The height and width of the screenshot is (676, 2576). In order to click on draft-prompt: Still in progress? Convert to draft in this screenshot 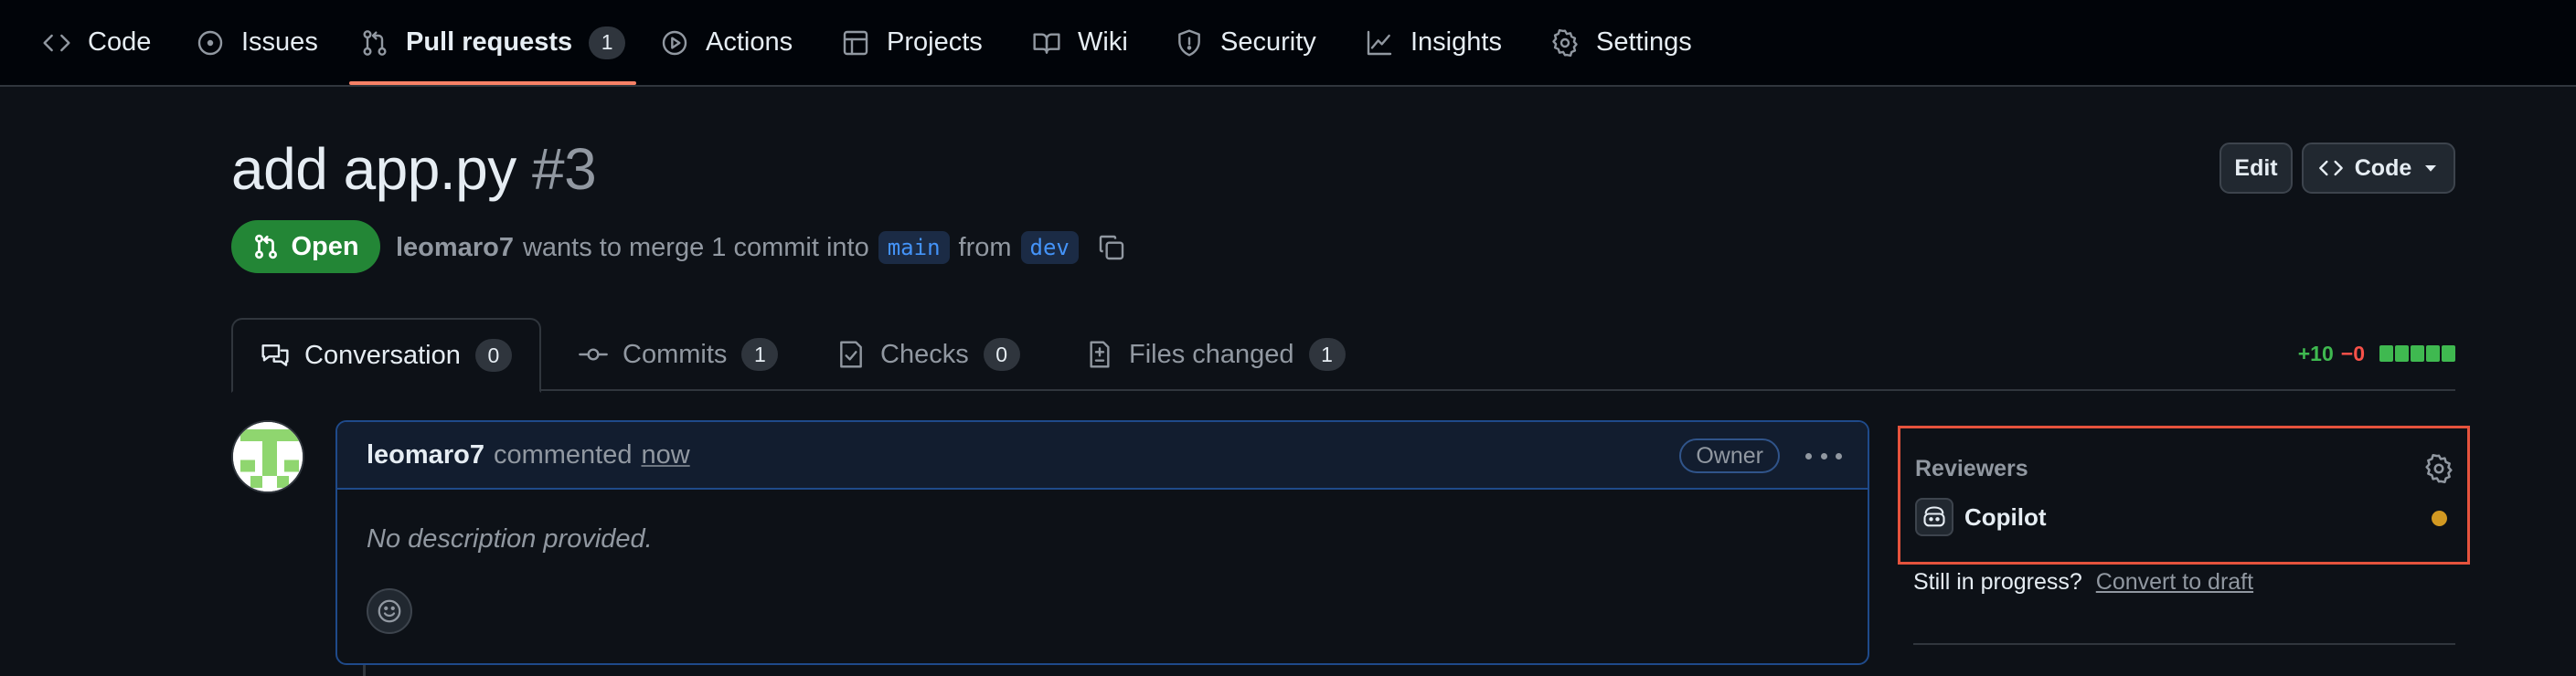, I will do `click(2083, 583)`.